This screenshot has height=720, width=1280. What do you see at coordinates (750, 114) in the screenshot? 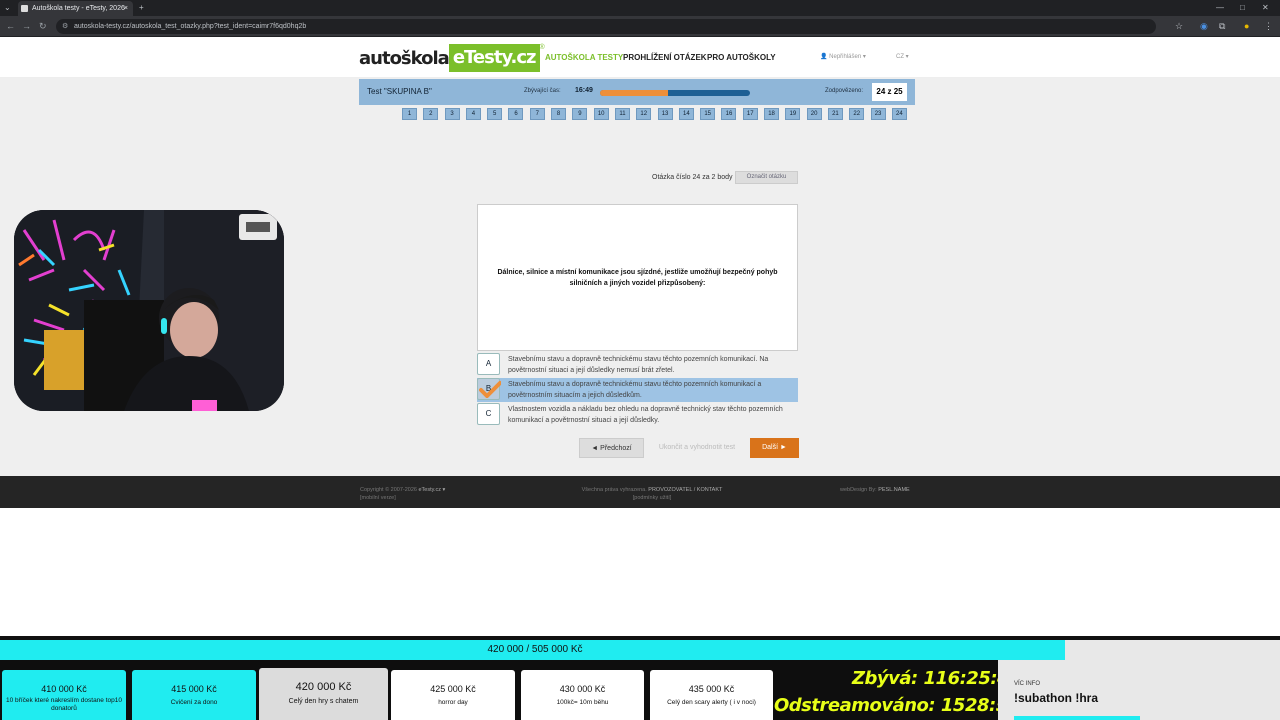
I see `question-number-button: 17` at bounding box center [750, 114].